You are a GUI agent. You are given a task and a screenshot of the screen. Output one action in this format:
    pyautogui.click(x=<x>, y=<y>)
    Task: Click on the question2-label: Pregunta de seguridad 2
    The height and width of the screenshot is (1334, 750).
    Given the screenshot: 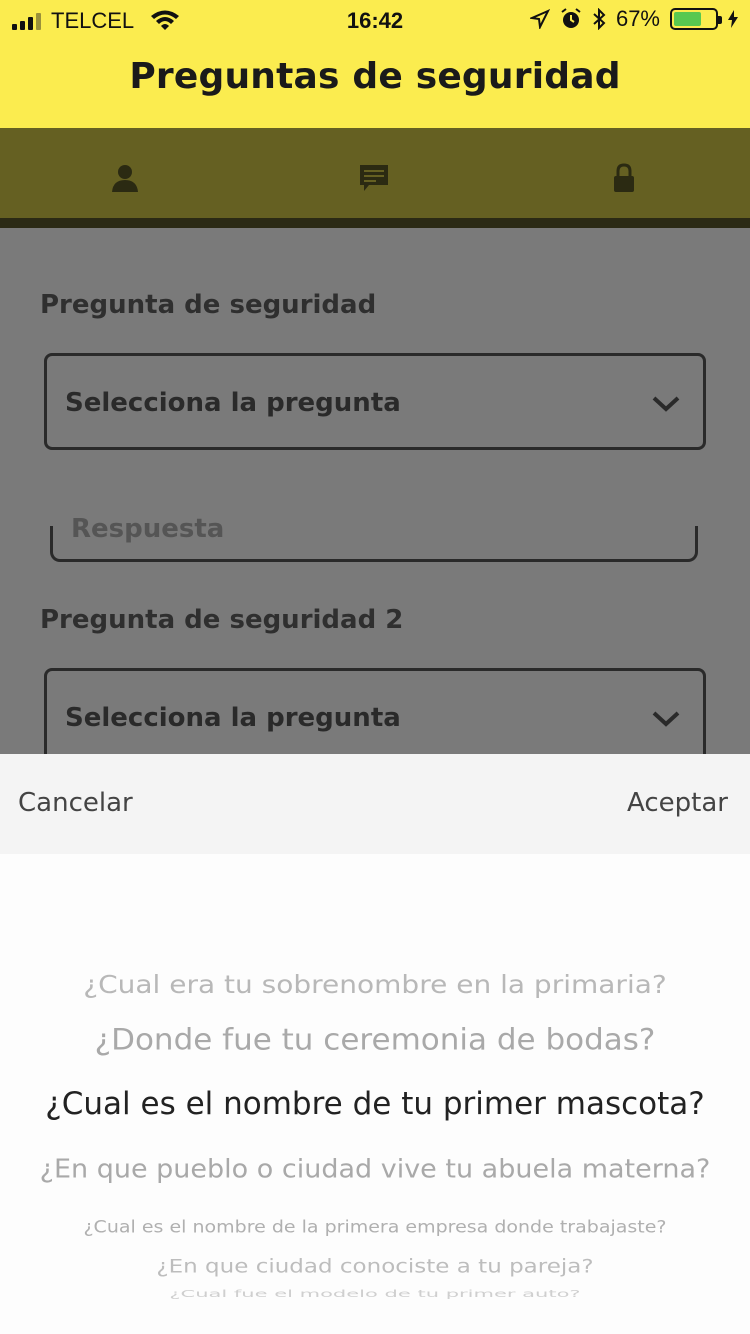 What is the action you would take?
    pyautogui.click(x=222, y=620)
    